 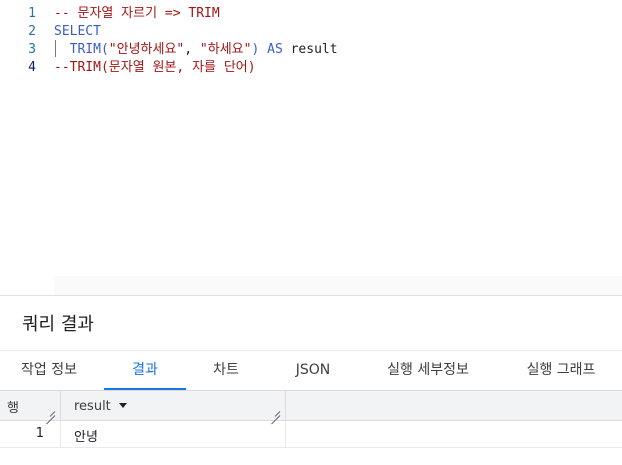 What do you see at coordinates (155, 67) in the screenshot?
I see `code-comment: --TRIM(문자열 원본, 자를 단어)` at bounding box center [155, 67].